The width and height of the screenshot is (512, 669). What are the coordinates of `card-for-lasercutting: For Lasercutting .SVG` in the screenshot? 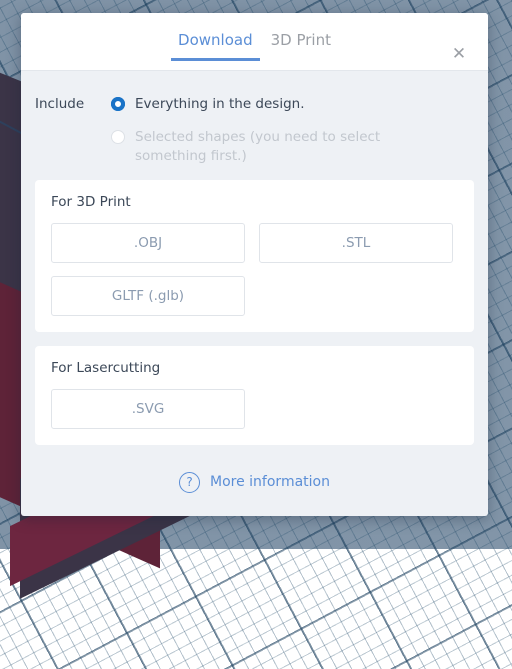 It's located at (254, 395).